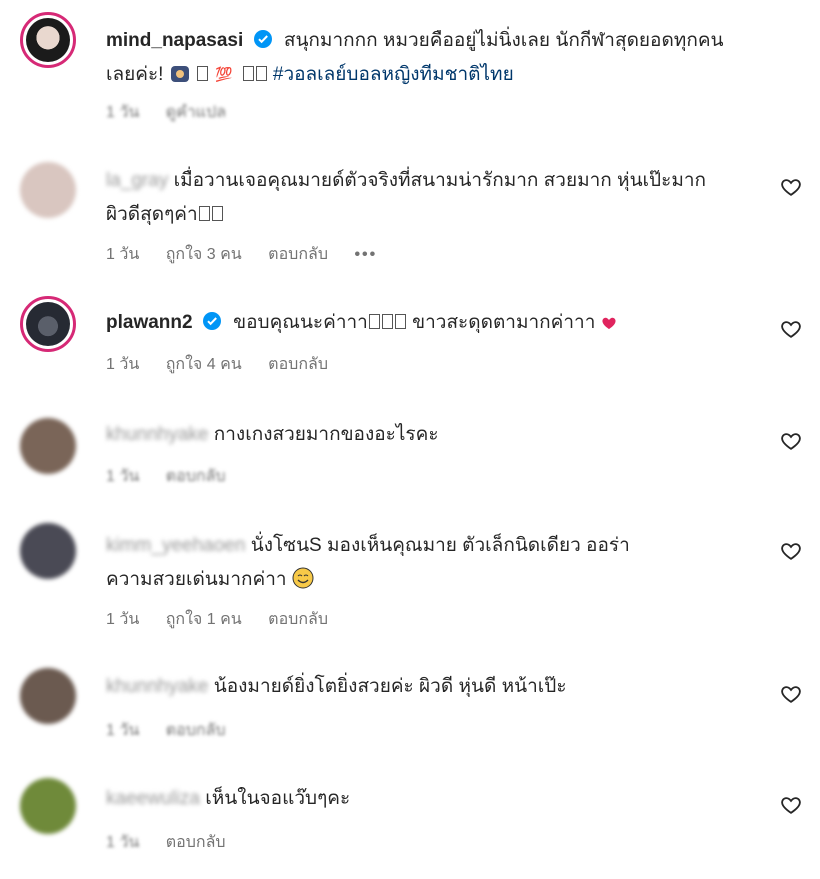  What do you see at coordinates (179, 74) in the screenshot?
I see `raised-hands-emoji-icon` at bounding box center [179, 74].